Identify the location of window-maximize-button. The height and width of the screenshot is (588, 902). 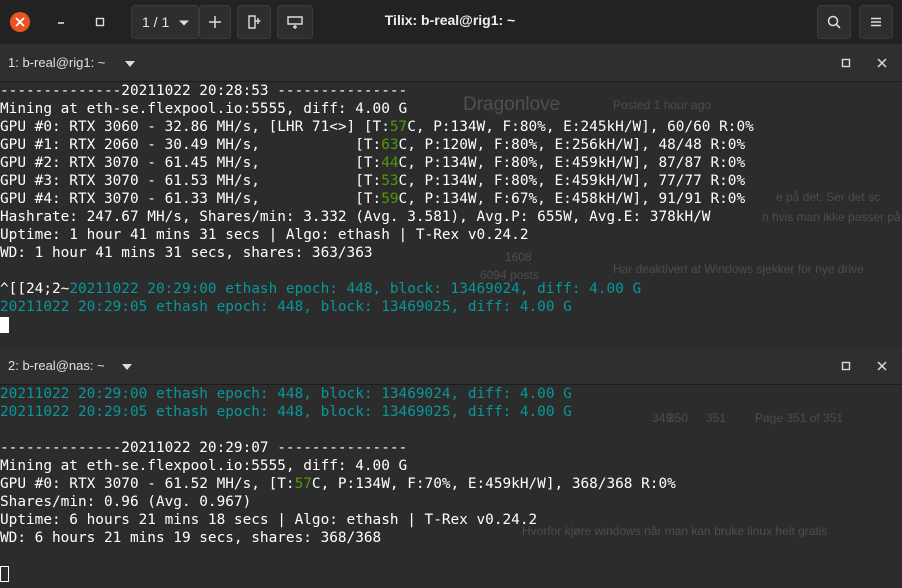
(100, 22).